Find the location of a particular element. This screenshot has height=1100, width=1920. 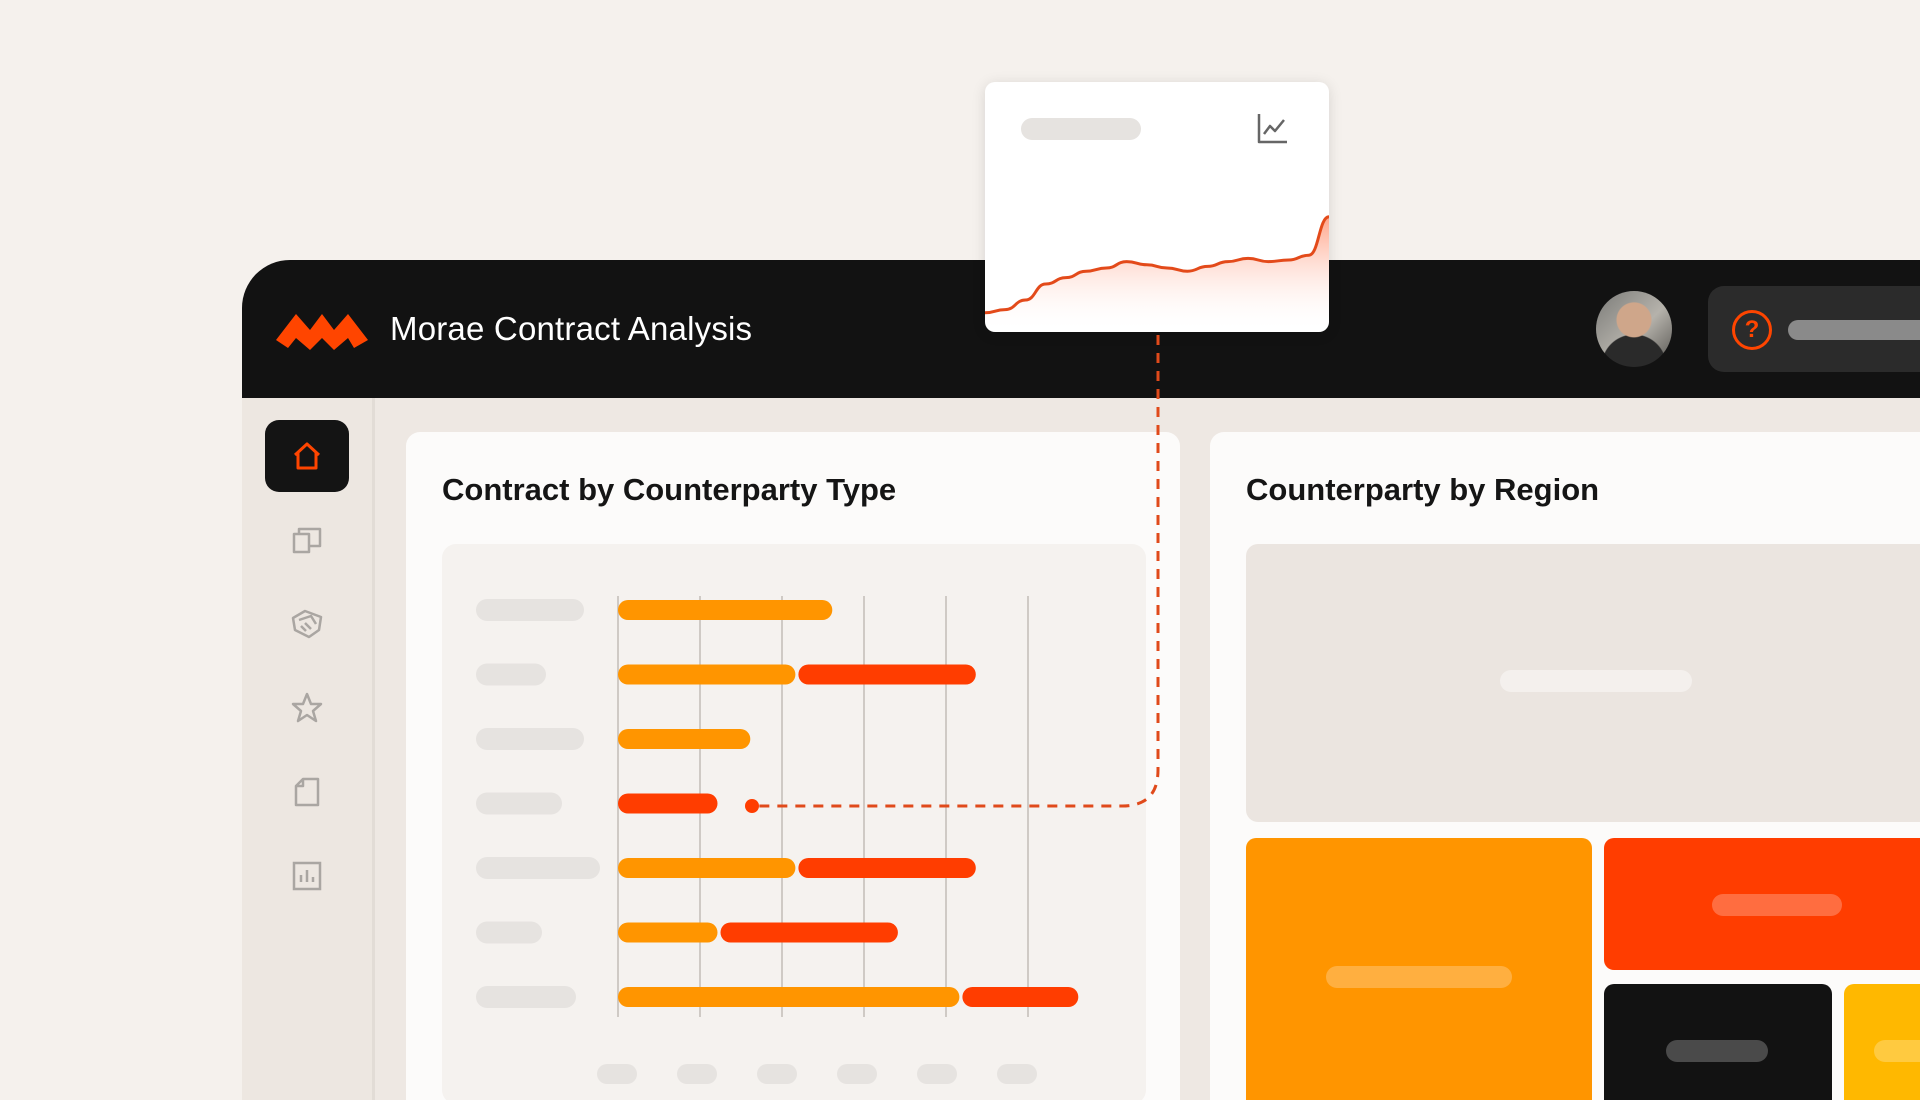

sidebar-item-favorites is located at coordinates (307, 708).